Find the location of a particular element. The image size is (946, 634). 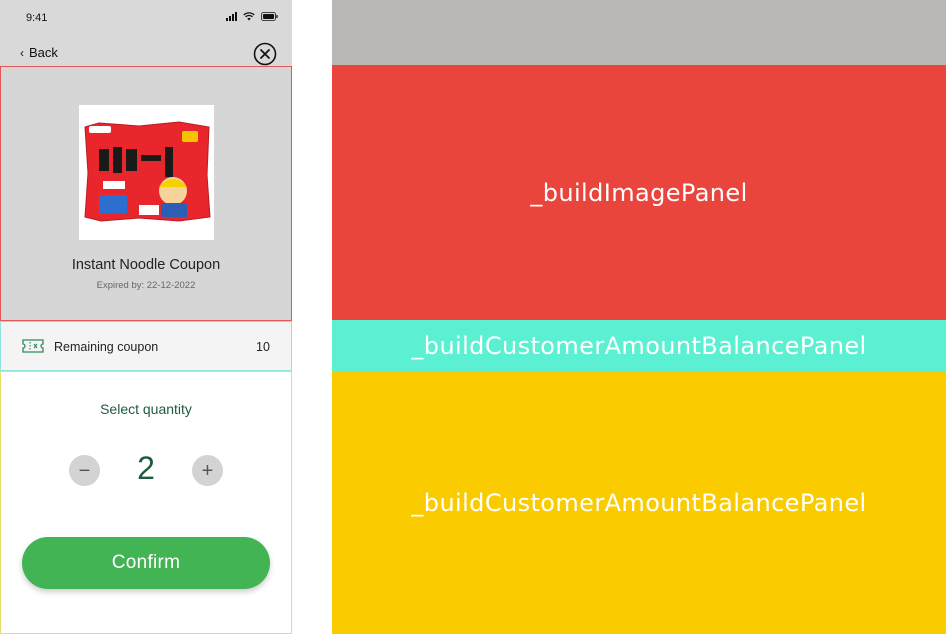

noodle-package-image is located at coordinates (146, 172).